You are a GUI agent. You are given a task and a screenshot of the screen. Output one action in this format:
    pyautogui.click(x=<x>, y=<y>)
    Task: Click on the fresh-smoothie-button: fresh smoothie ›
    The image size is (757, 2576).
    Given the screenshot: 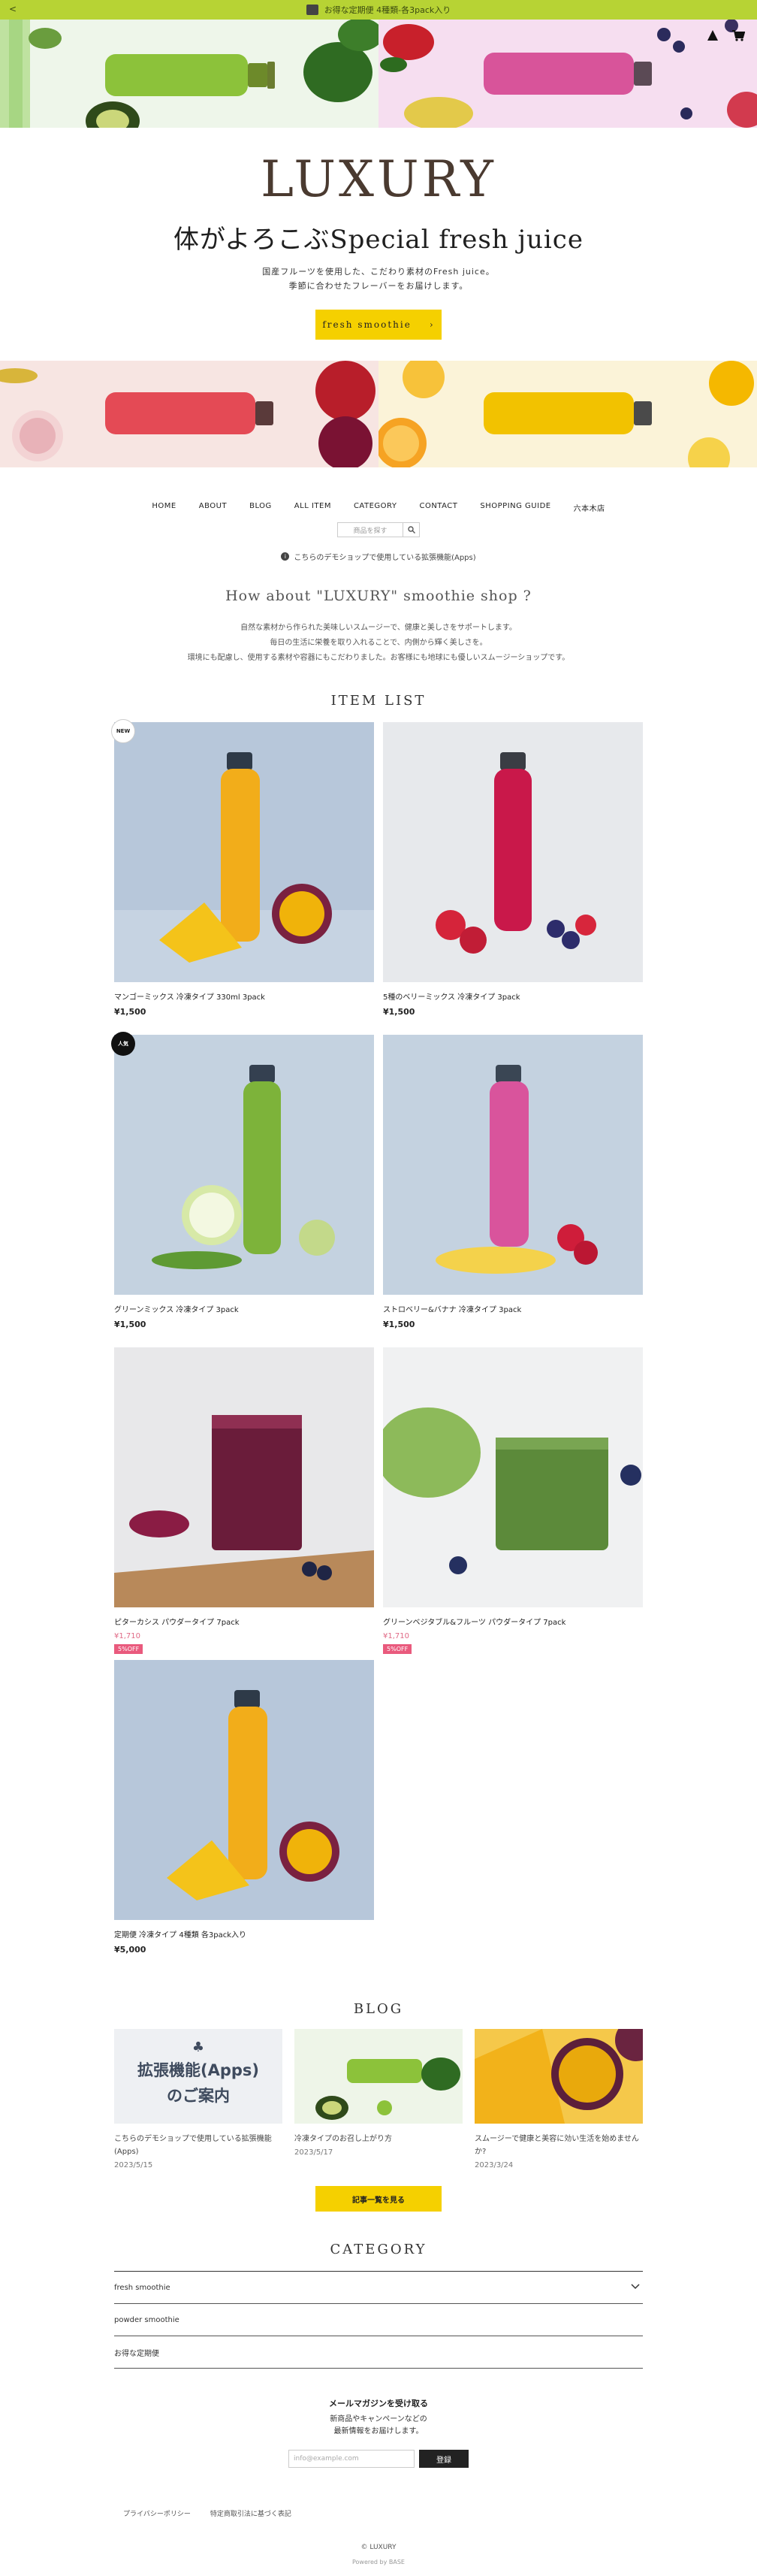 What is the action you would take?
    pyautogui.click(x=378, y=325)
    